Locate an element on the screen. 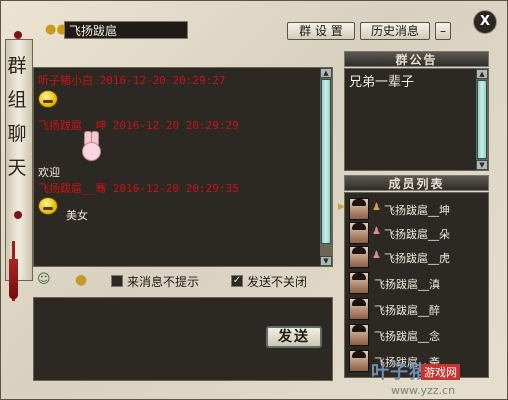 The image size is (508, 400). bunny-emoji is located at coordinates (90, 146).